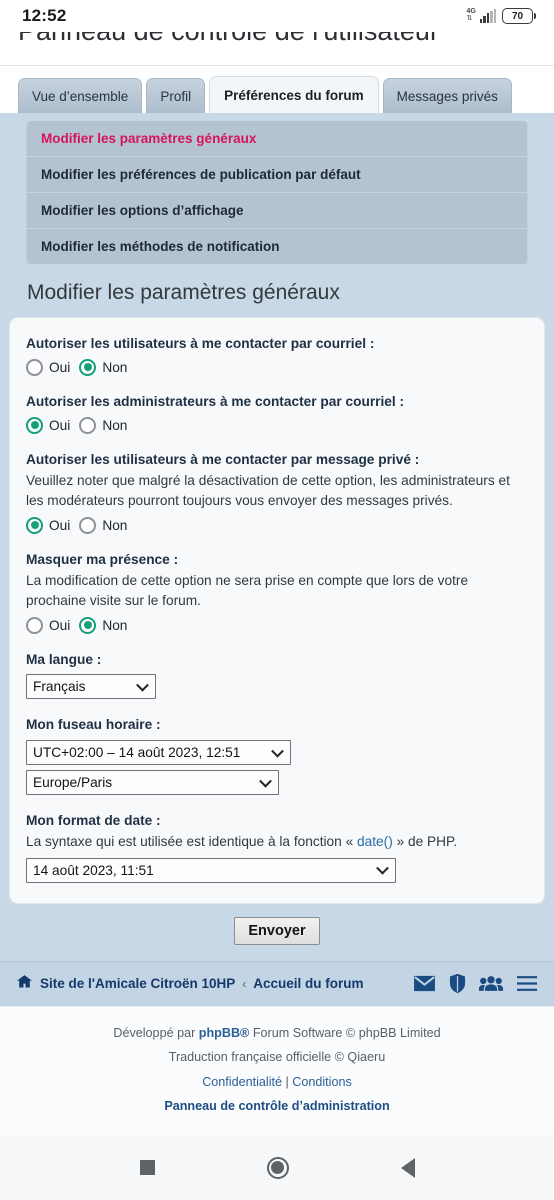  What do you see at coordinates (224, 1033) in the screenshot?
I see `footer-phpbb-brand: phpBB®` at bounding box center [224, 1033].